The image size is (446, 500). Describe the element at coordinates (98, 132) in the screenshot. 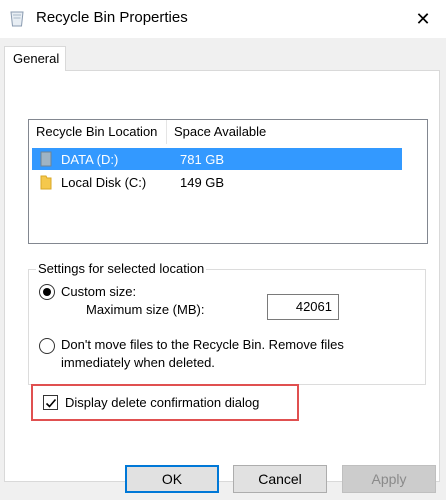

I see `column-header-location: Recycle Bin Location` at that location.